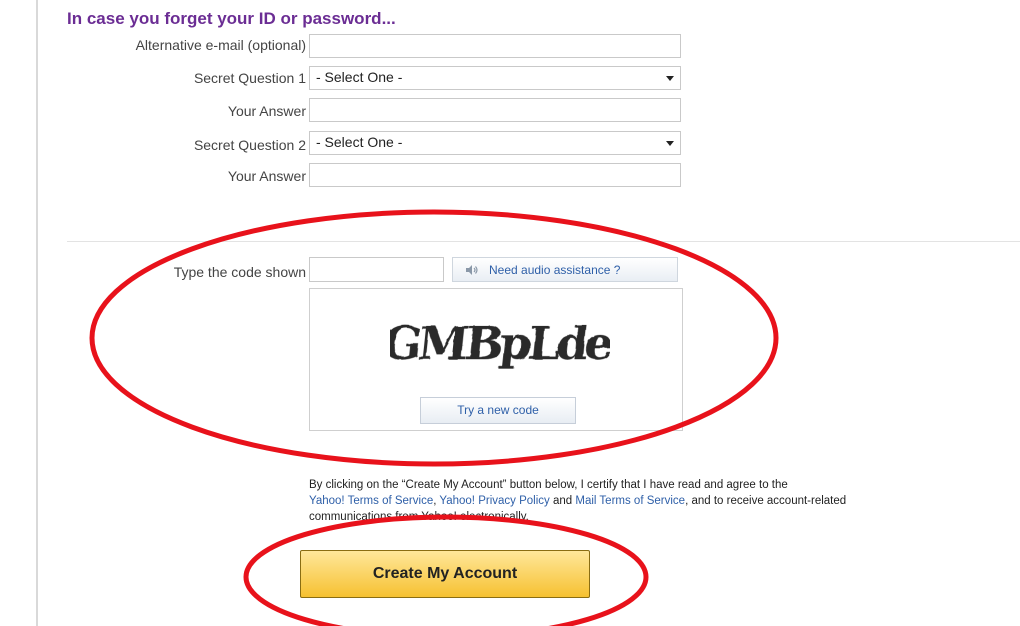  I want to click on create-account-button: Create My Account, so click(445, 574).